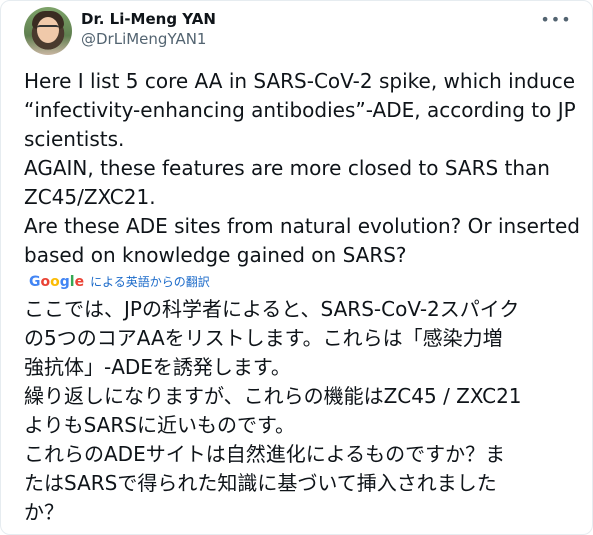 The image size is (593, 535). I want to click on more-options-icon: •••, so click(555, 19).